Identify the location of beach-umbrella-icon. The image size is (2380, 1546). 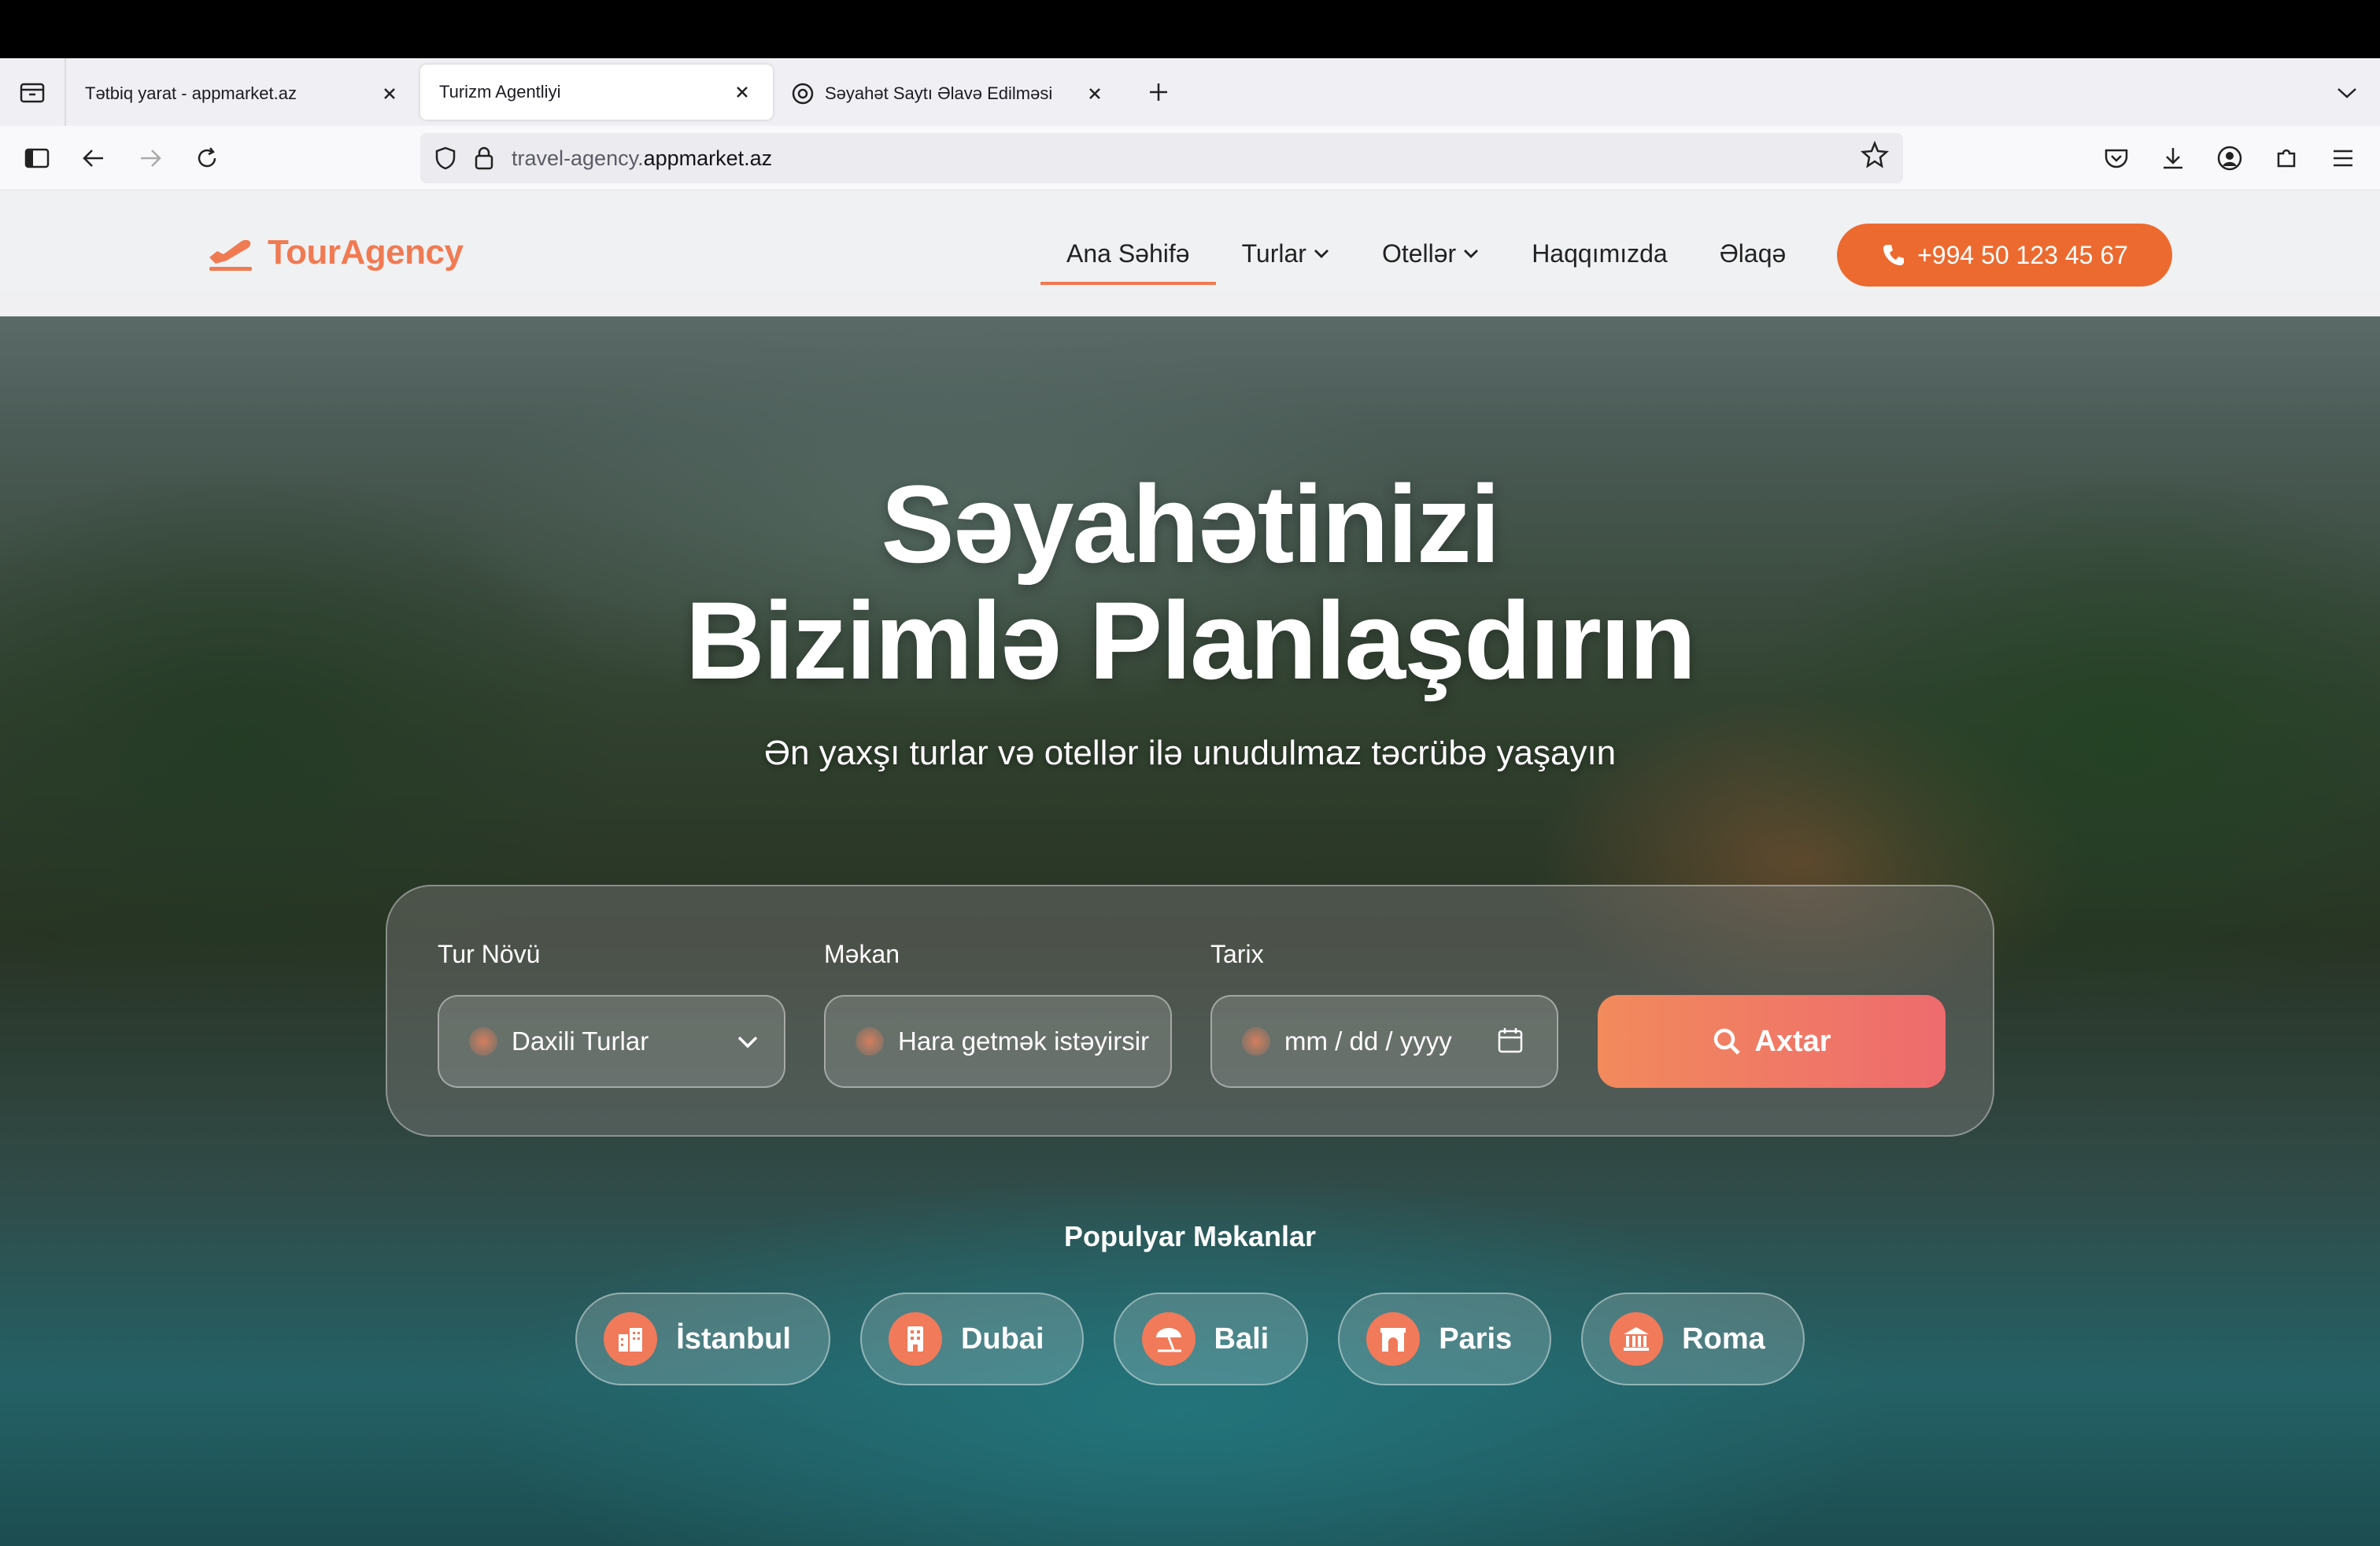
(1168, 1339).